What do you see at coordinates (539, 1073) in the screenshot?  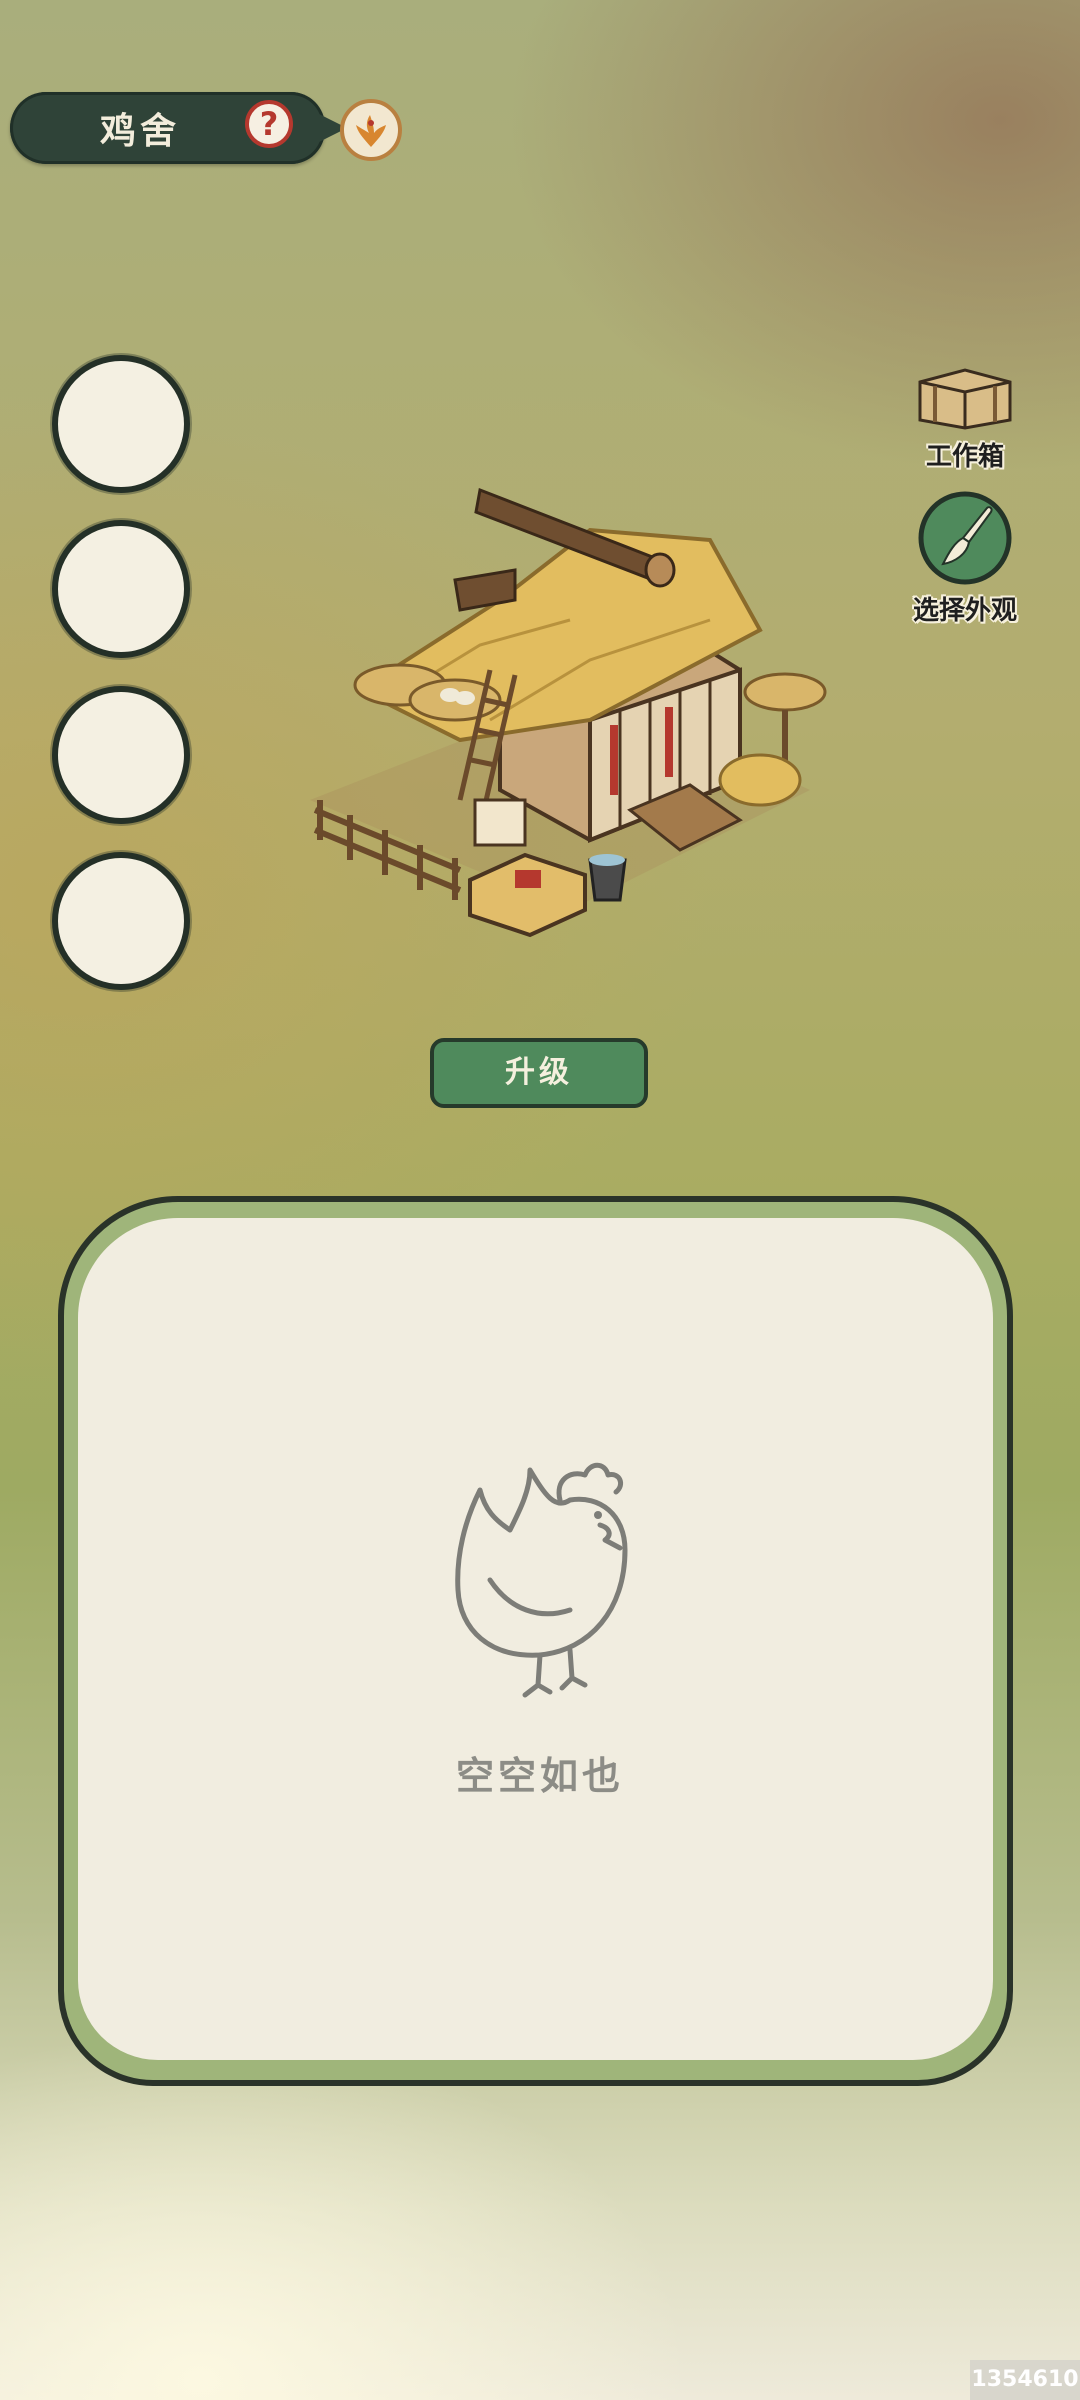 I see `upgrade-button: 升级` at bounding box center [539, 1073].